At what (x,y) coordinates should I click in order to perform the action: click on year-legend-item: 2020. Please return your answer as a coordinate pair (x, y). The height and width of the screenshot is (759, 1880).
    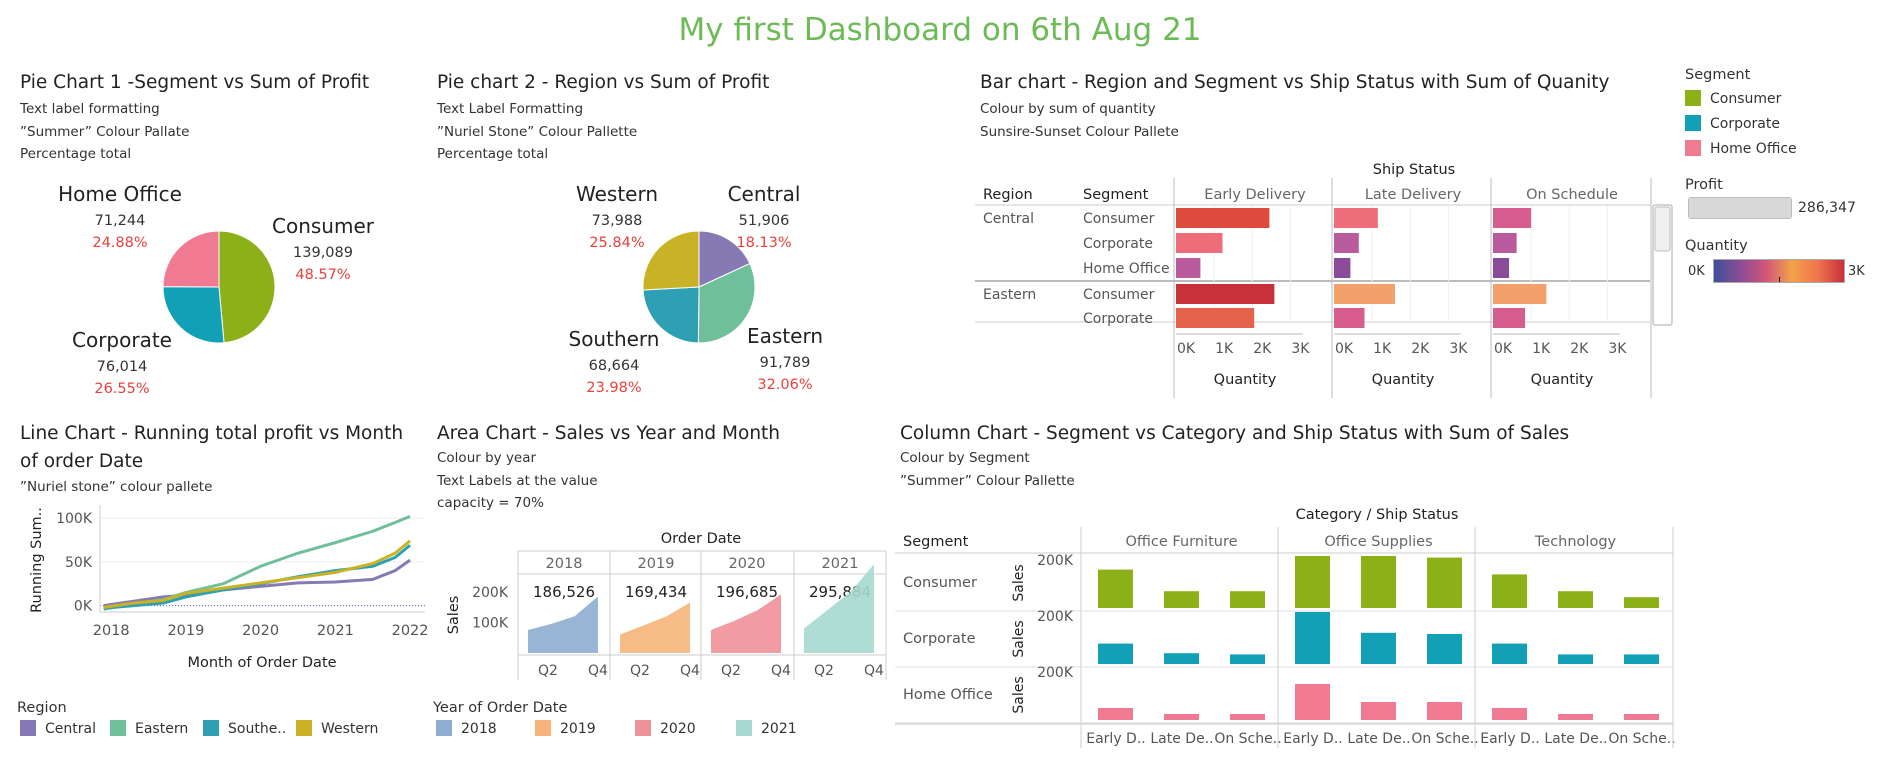
    Looking at the image, I should click on (665, 728).